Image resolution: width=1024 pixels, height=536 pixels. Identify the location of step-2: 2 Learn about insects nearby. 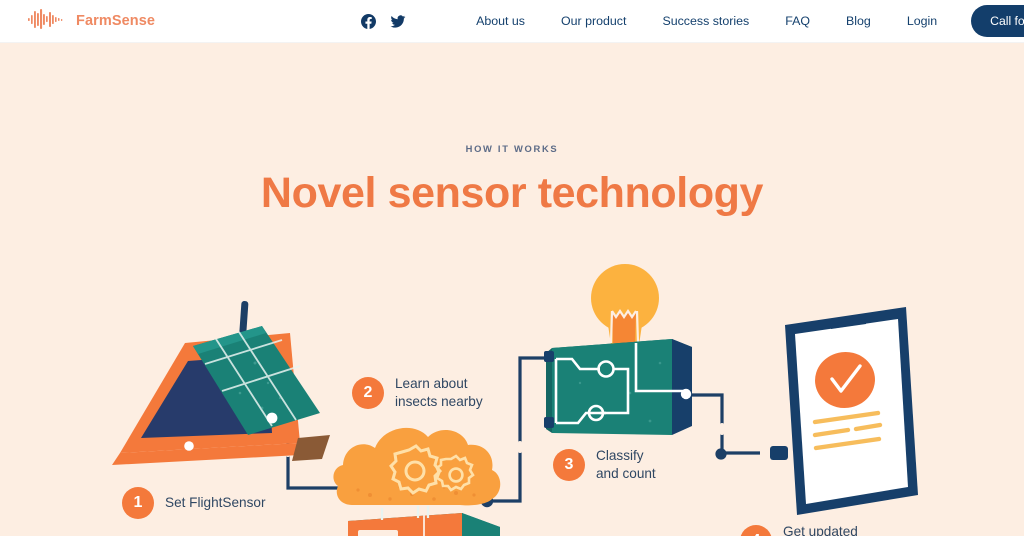
(417, 393).